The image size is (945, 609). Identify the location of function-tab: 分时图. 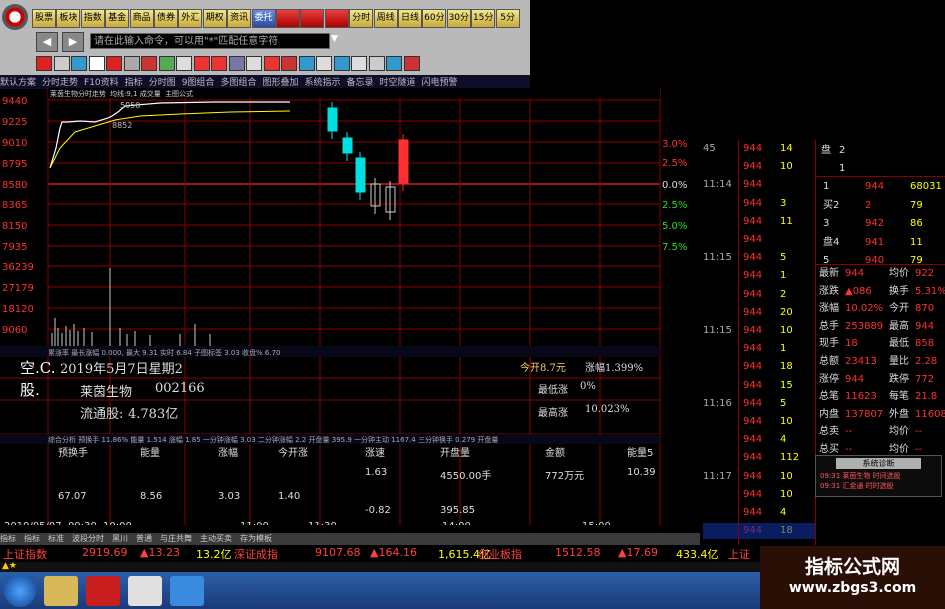
(162, 83).